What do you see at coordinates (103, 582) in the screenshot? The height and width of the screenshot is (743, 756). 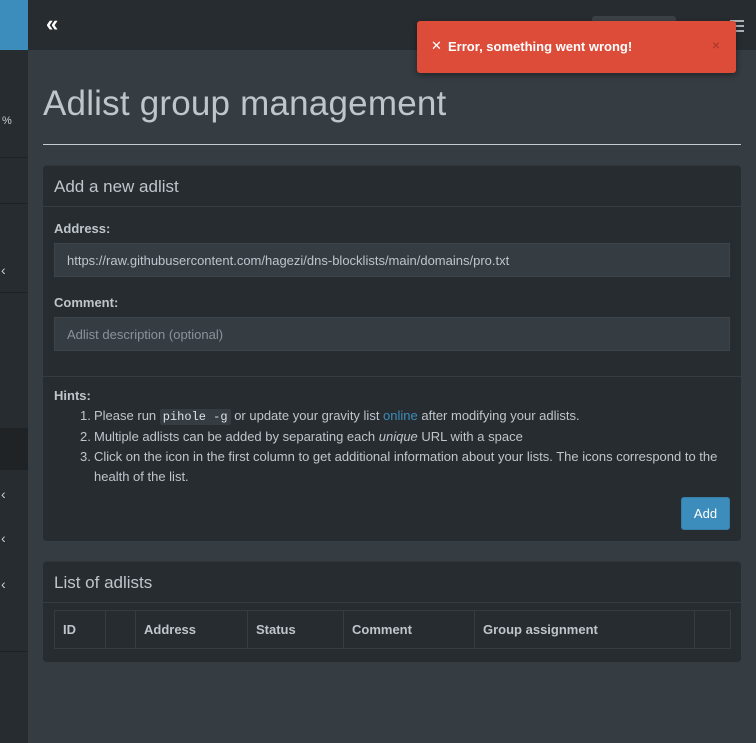 I see `adlist-list-title: List of adlists` at bounding box center [103, 582].